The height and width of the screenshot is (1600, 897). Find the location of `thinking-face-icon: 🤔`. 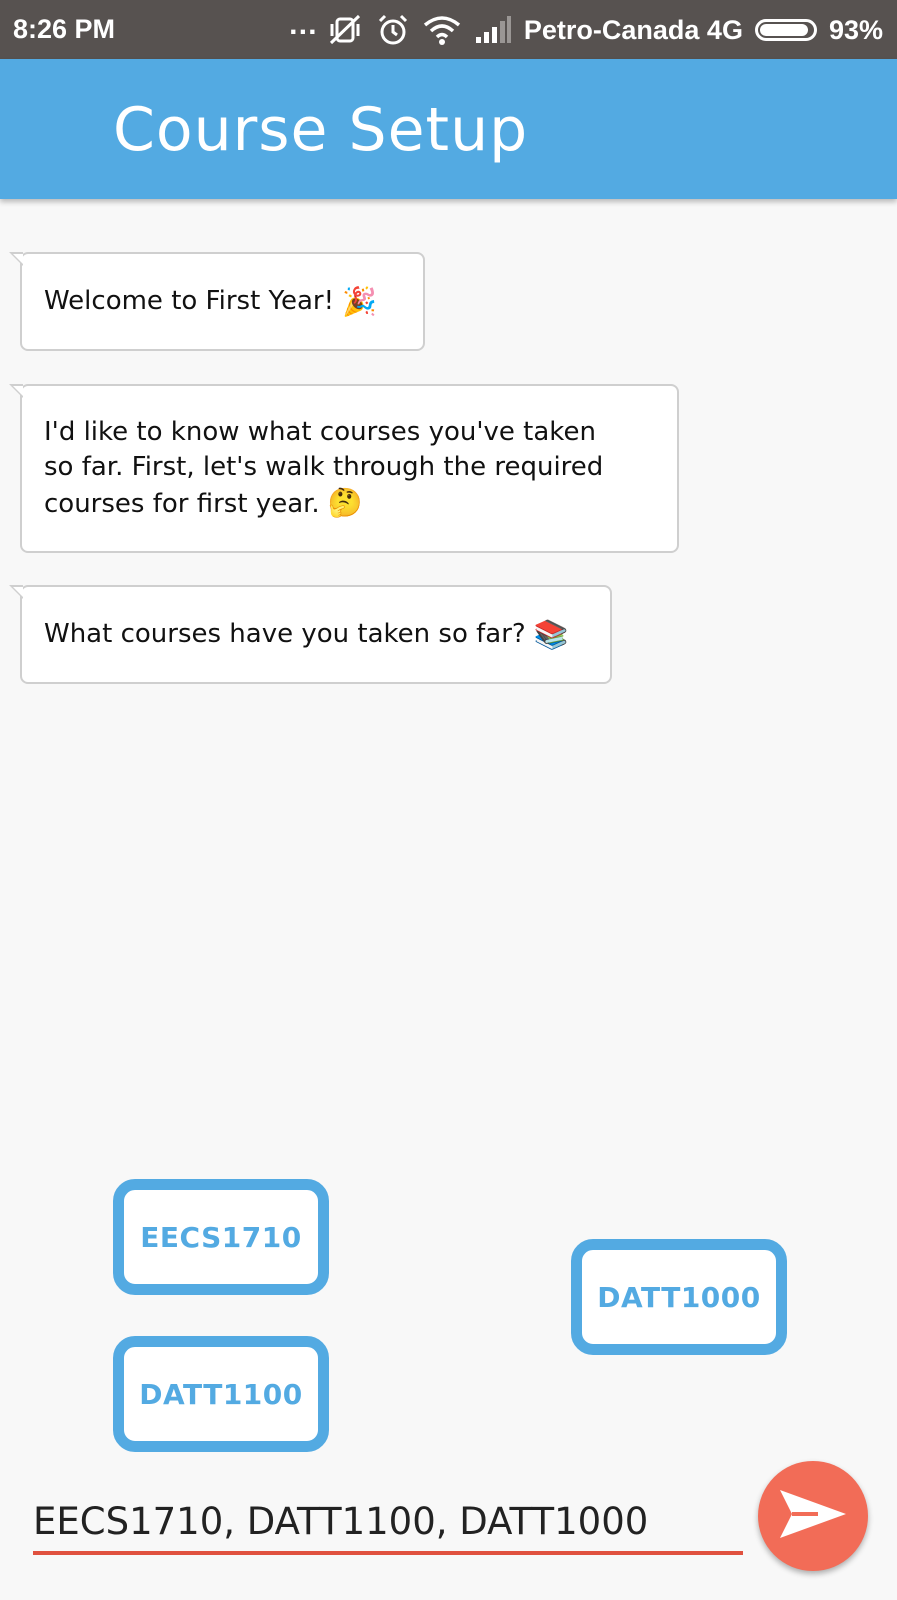

thinking-face-icon: 🤔 is located at coordinates (345, 502).